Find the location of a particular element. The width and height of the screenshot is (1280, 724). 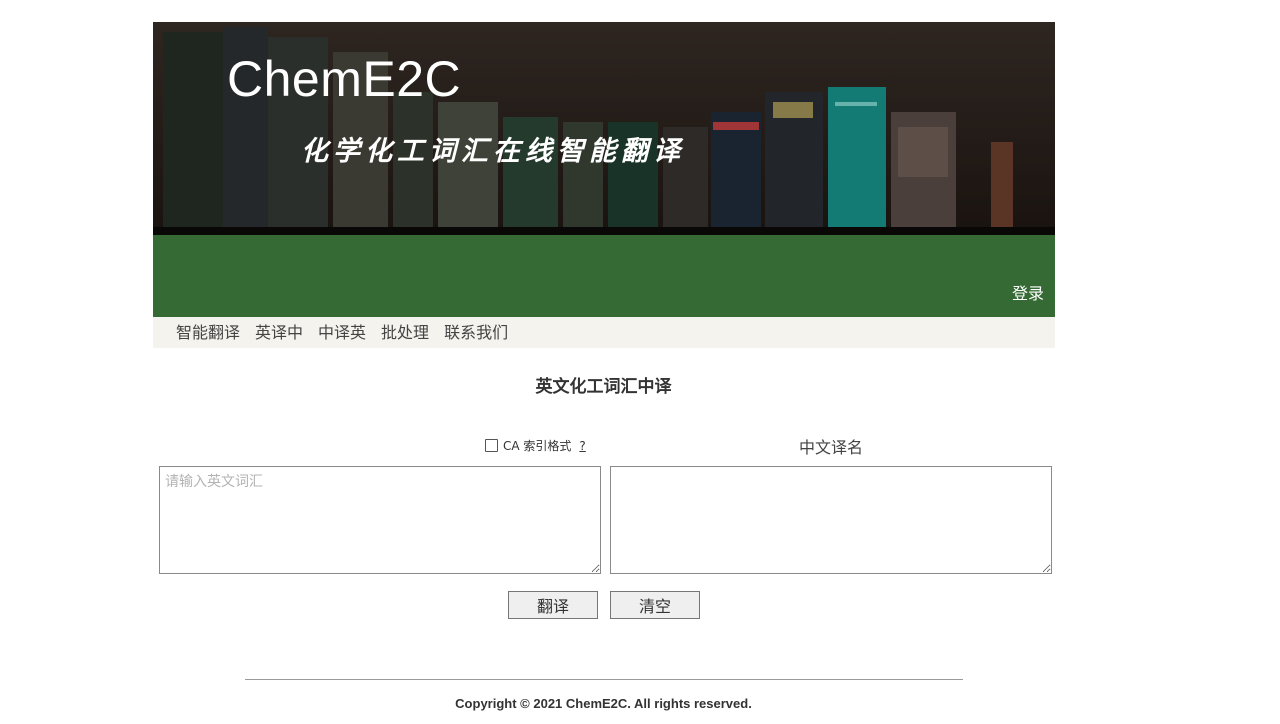

chinese-translation-output is located at coordinates (831, 520).